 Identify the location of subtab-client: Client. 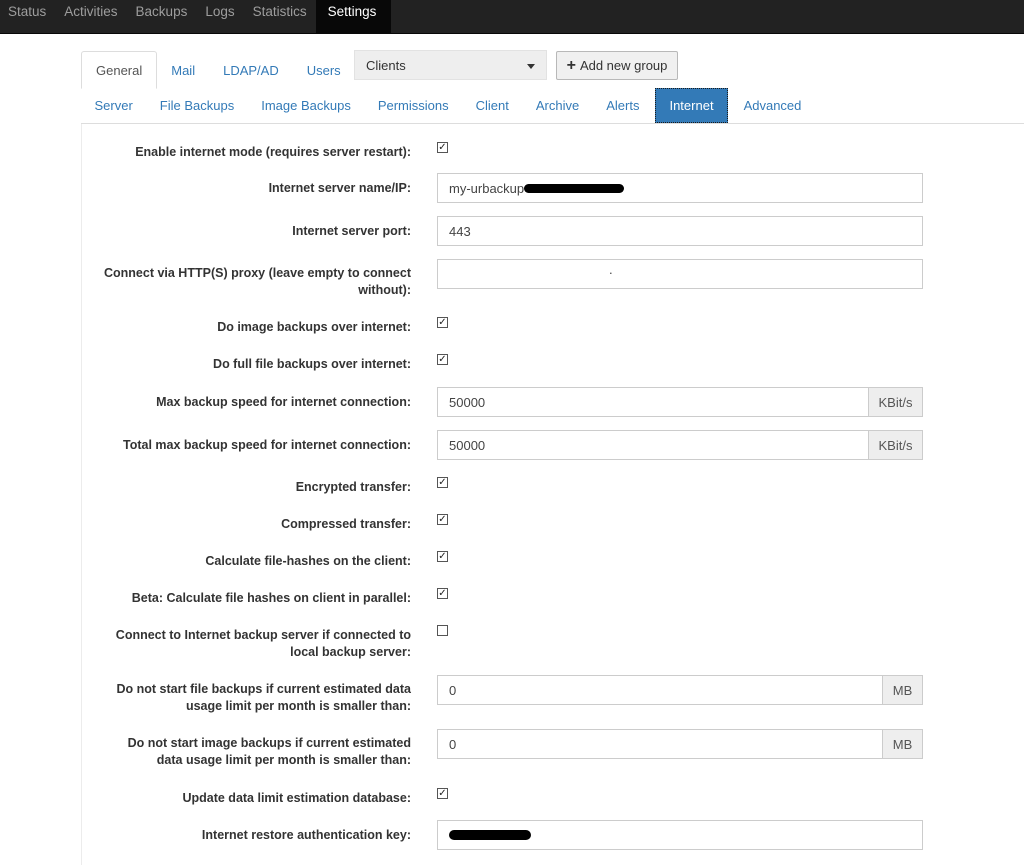
(492, 105).